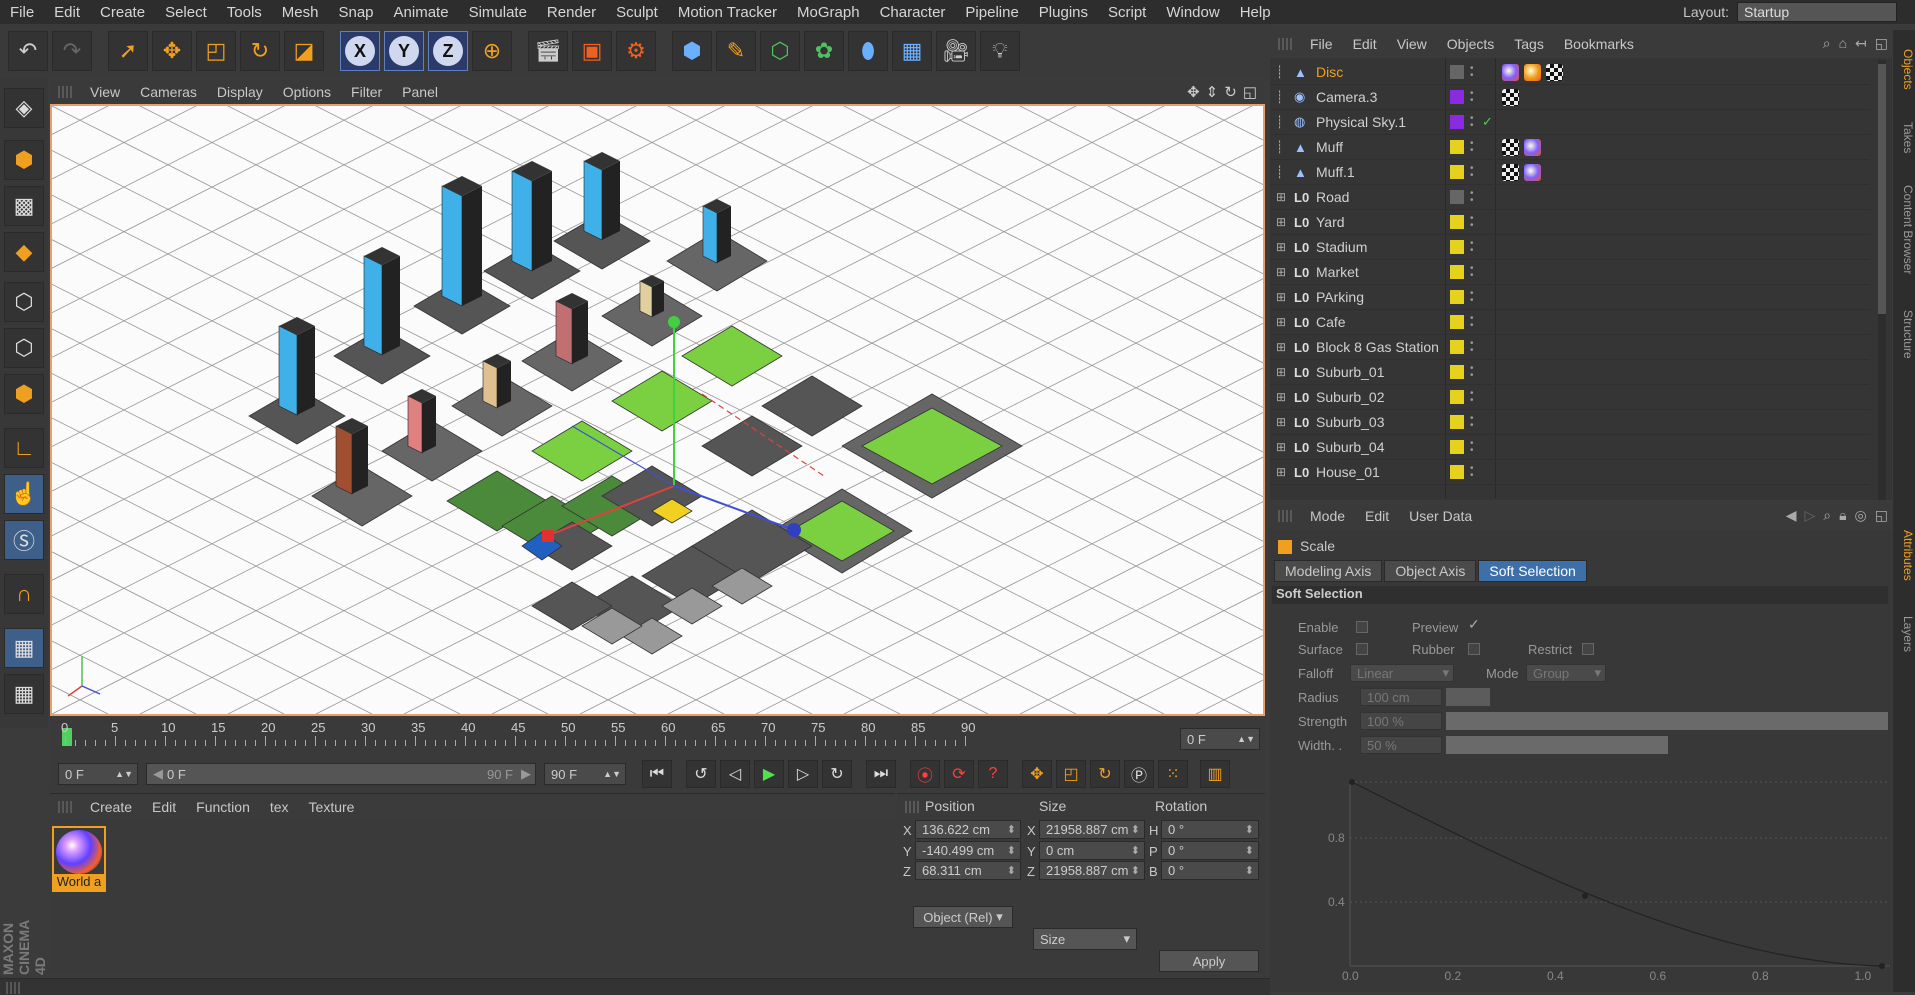  What do you see at coordinates (727, 12) in the screenshot?
I see `menu-motion-tracker: Motion Tracker` at bounding box center [727, 12].